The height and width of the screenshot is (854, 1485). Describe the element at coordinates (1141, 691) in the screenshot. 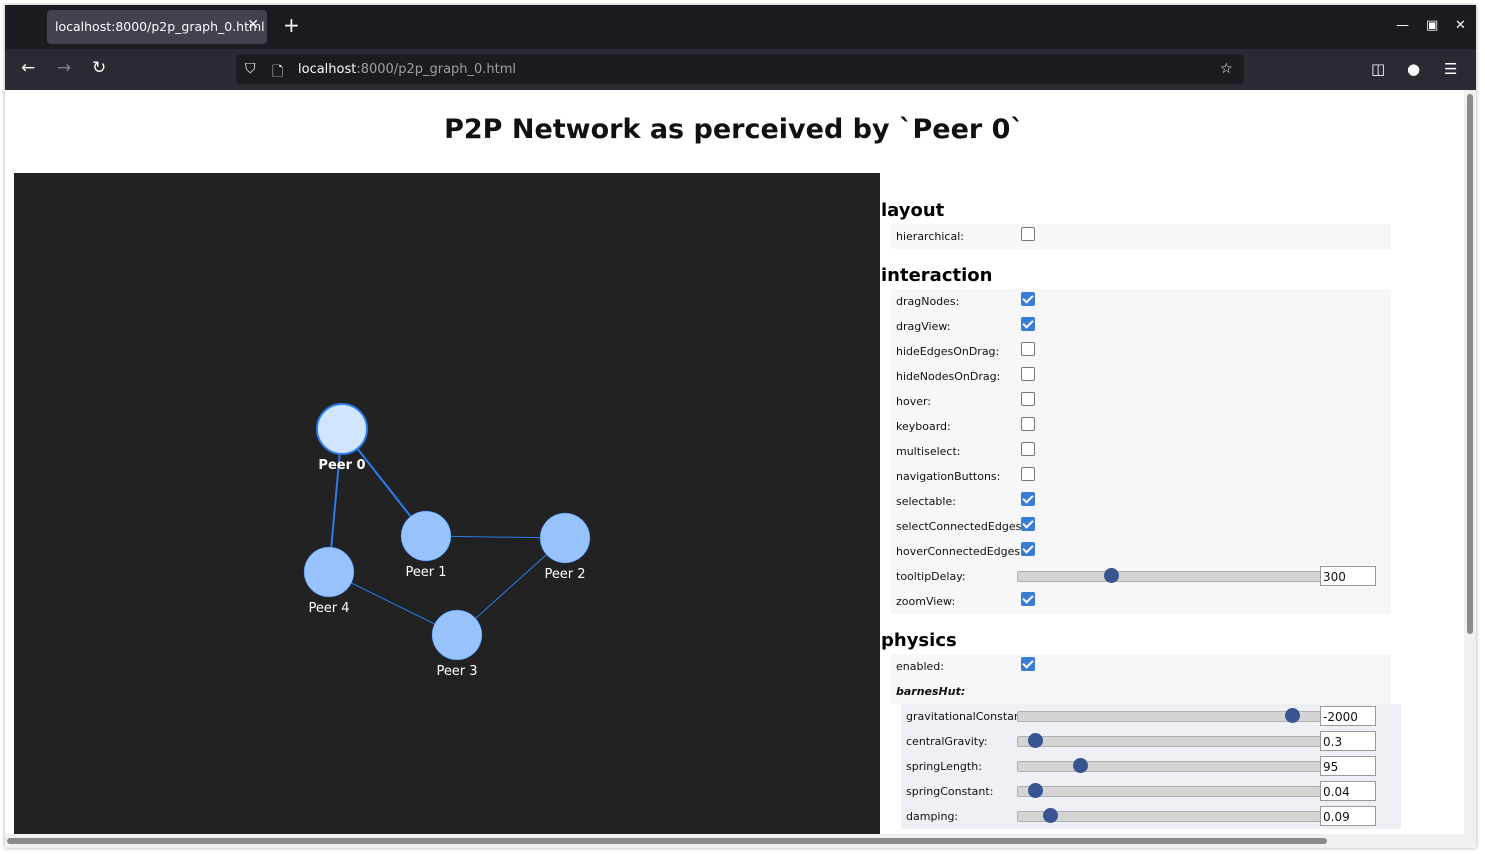

I see `barnesHut-group-label: barnesHut:` at that location.